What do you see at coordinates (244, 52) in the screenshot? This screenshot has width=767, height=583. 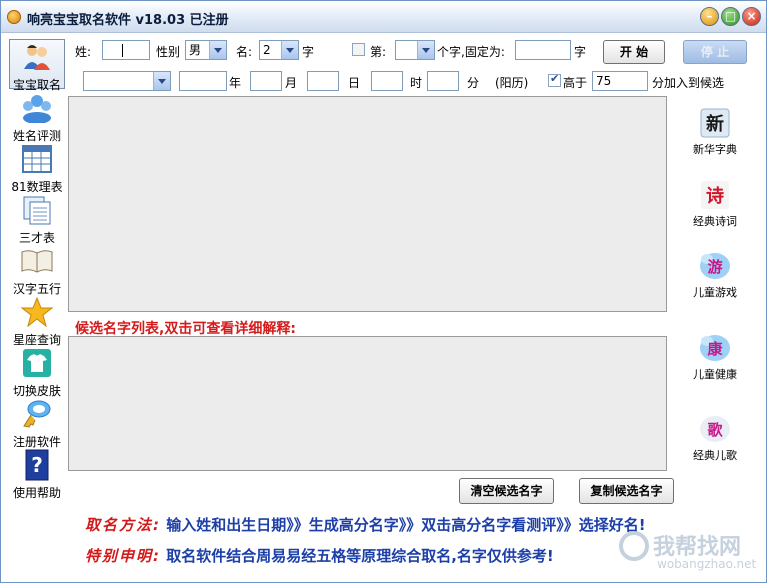 I see `name-length-label: 名:` at bounding box center [244, 52].